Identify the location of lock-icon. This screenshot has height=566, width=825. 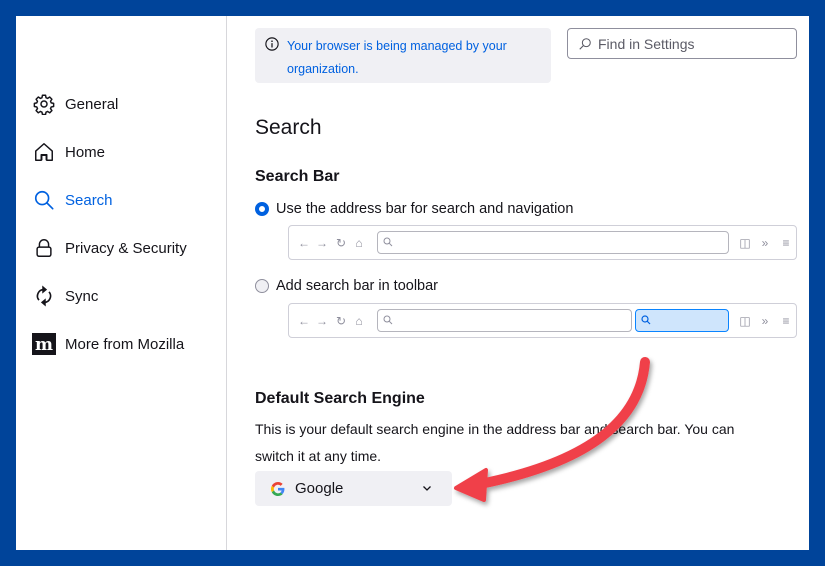
(44, 248).